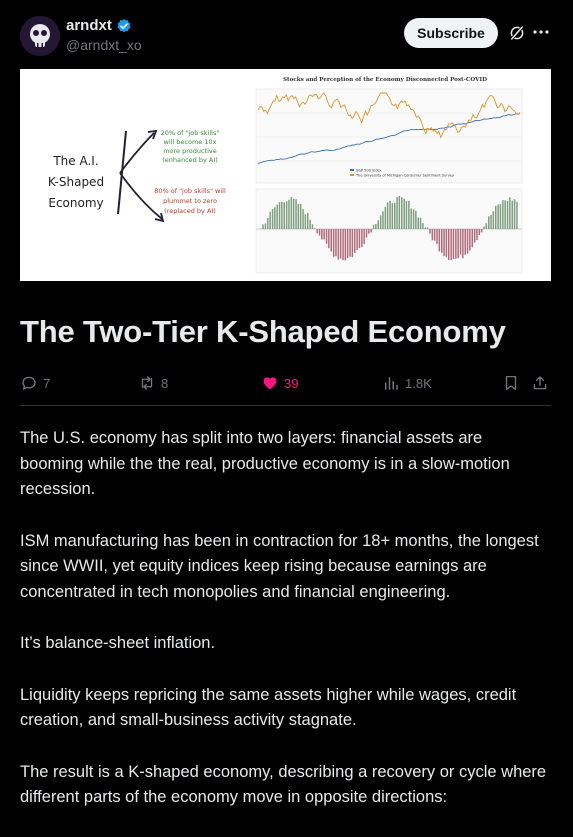 The image size is (573, 837). I want to click on bookmark-button, so click(511, 383).